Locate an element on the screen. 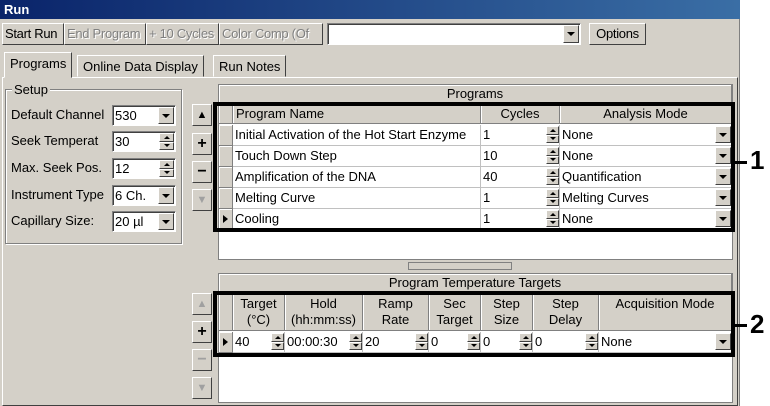 The width and height of the screenshot is (770, 406). capillary-size-dropdown is located at coordinates (166, 221).